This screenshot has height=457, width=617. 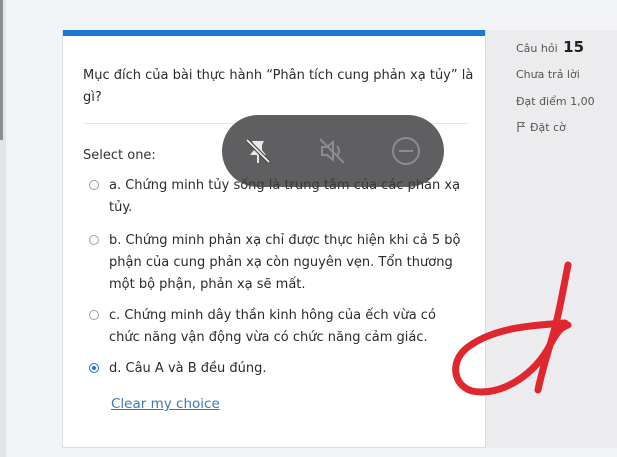 I want to click on question-label: Câu hỏi, so click(x=537, y=48).